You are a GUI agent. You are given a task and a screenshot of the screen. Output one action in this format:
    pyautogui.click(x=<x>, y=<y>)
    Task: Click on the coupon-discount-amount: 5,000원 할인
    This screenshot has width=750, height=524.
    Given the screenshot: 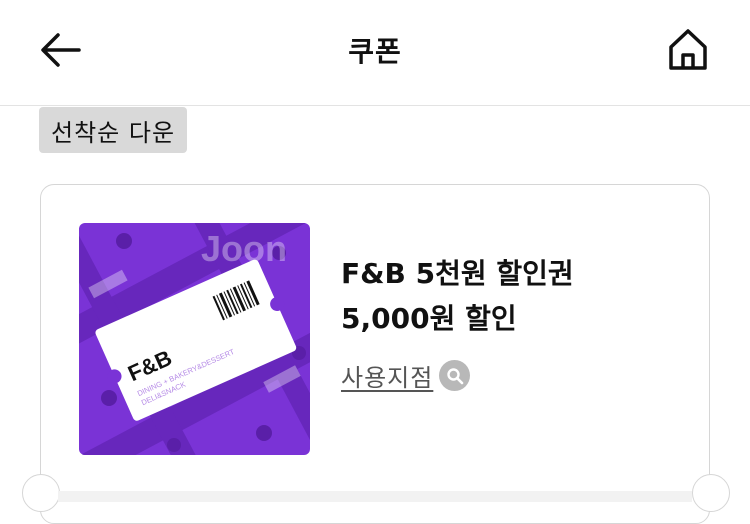 What is the action you would take?
    pyautogui.click(x=429, y=318)
    